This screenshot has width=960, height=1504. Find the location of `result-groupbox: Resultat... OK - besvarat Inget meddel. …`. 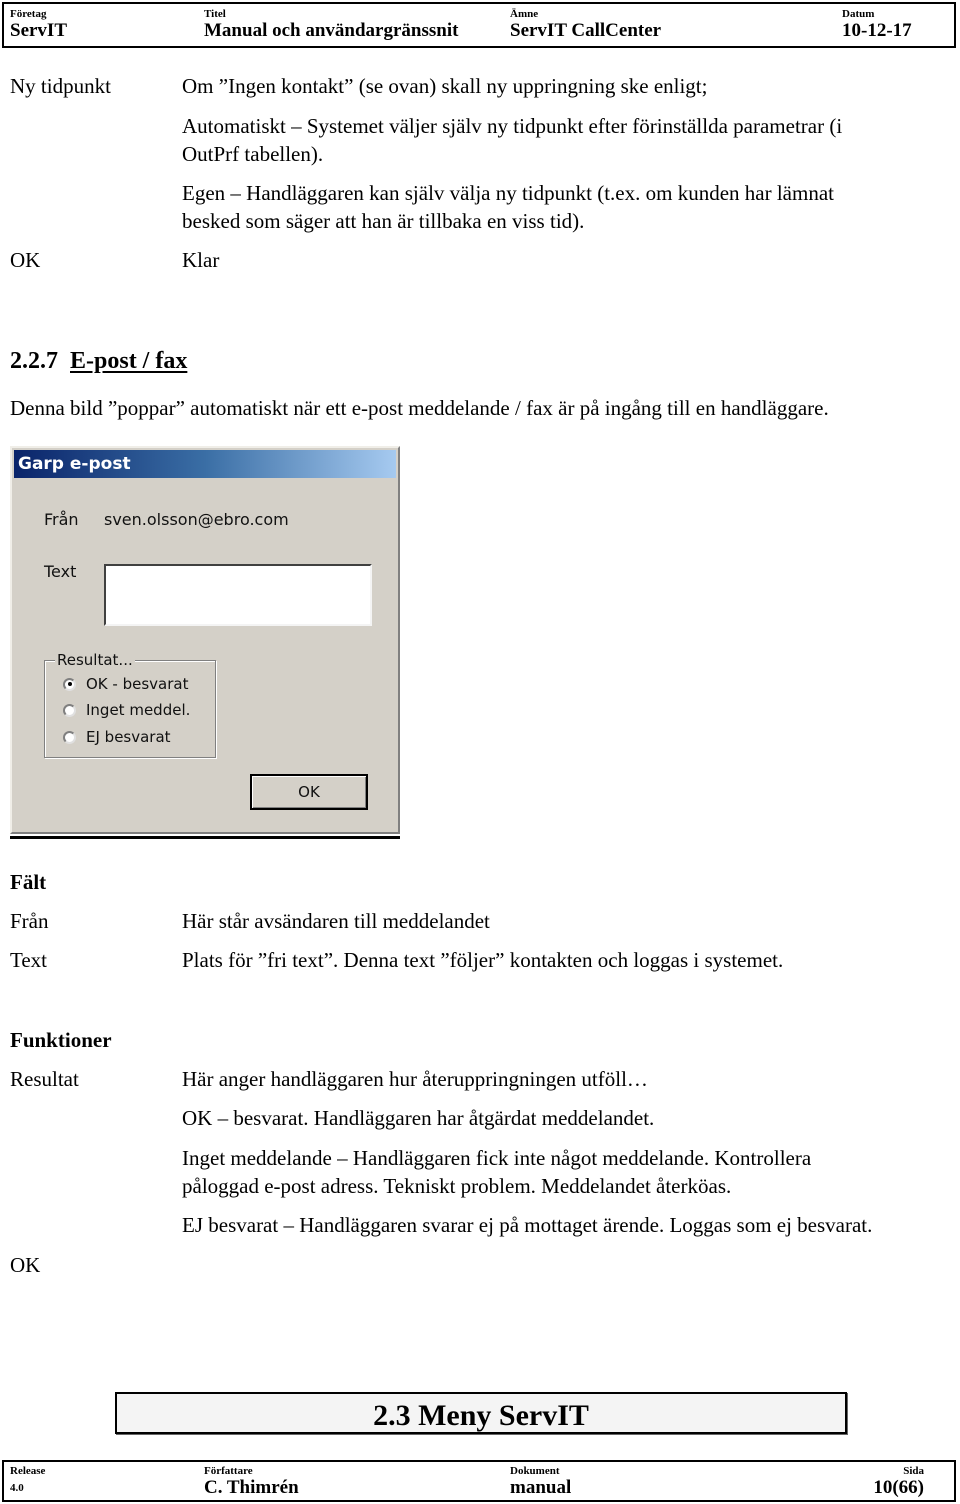

result-groupbox: Resultat... OK - besvarat Inget meddel. … is located at coordinates (130, 704).